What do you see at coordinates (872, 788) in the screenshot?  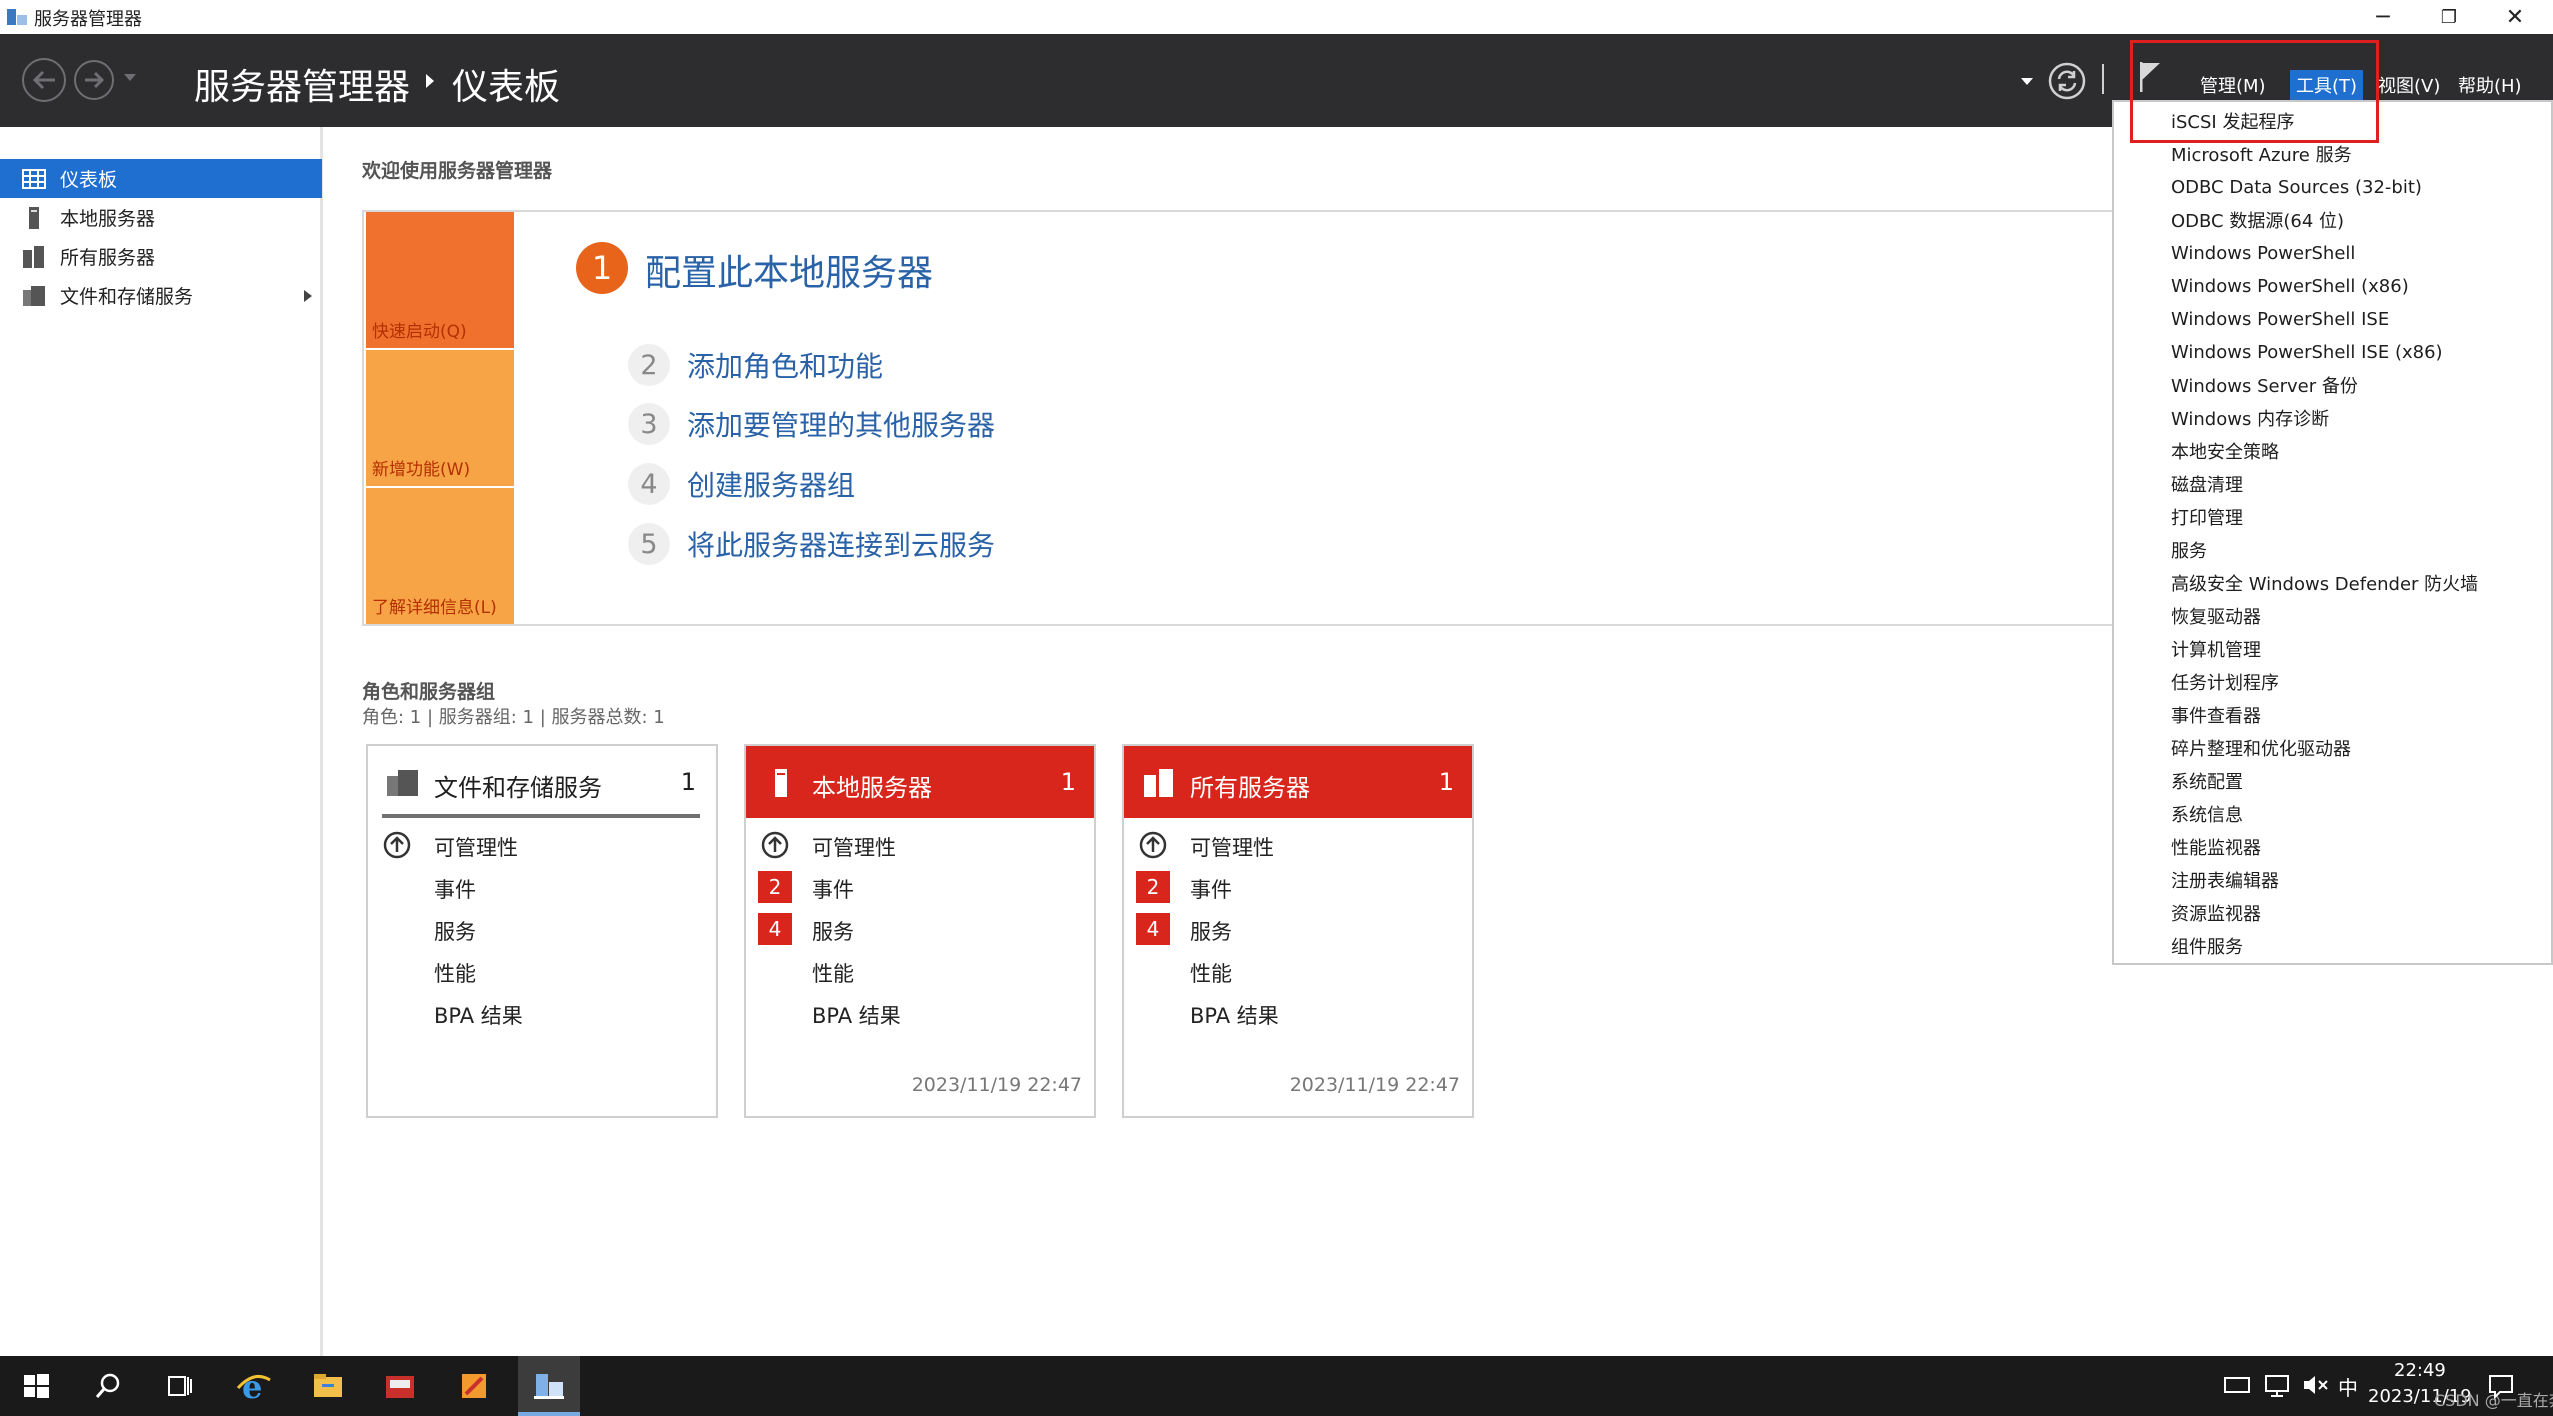 I see `card-title: 本地服务器` at bounding box center [872, 788].